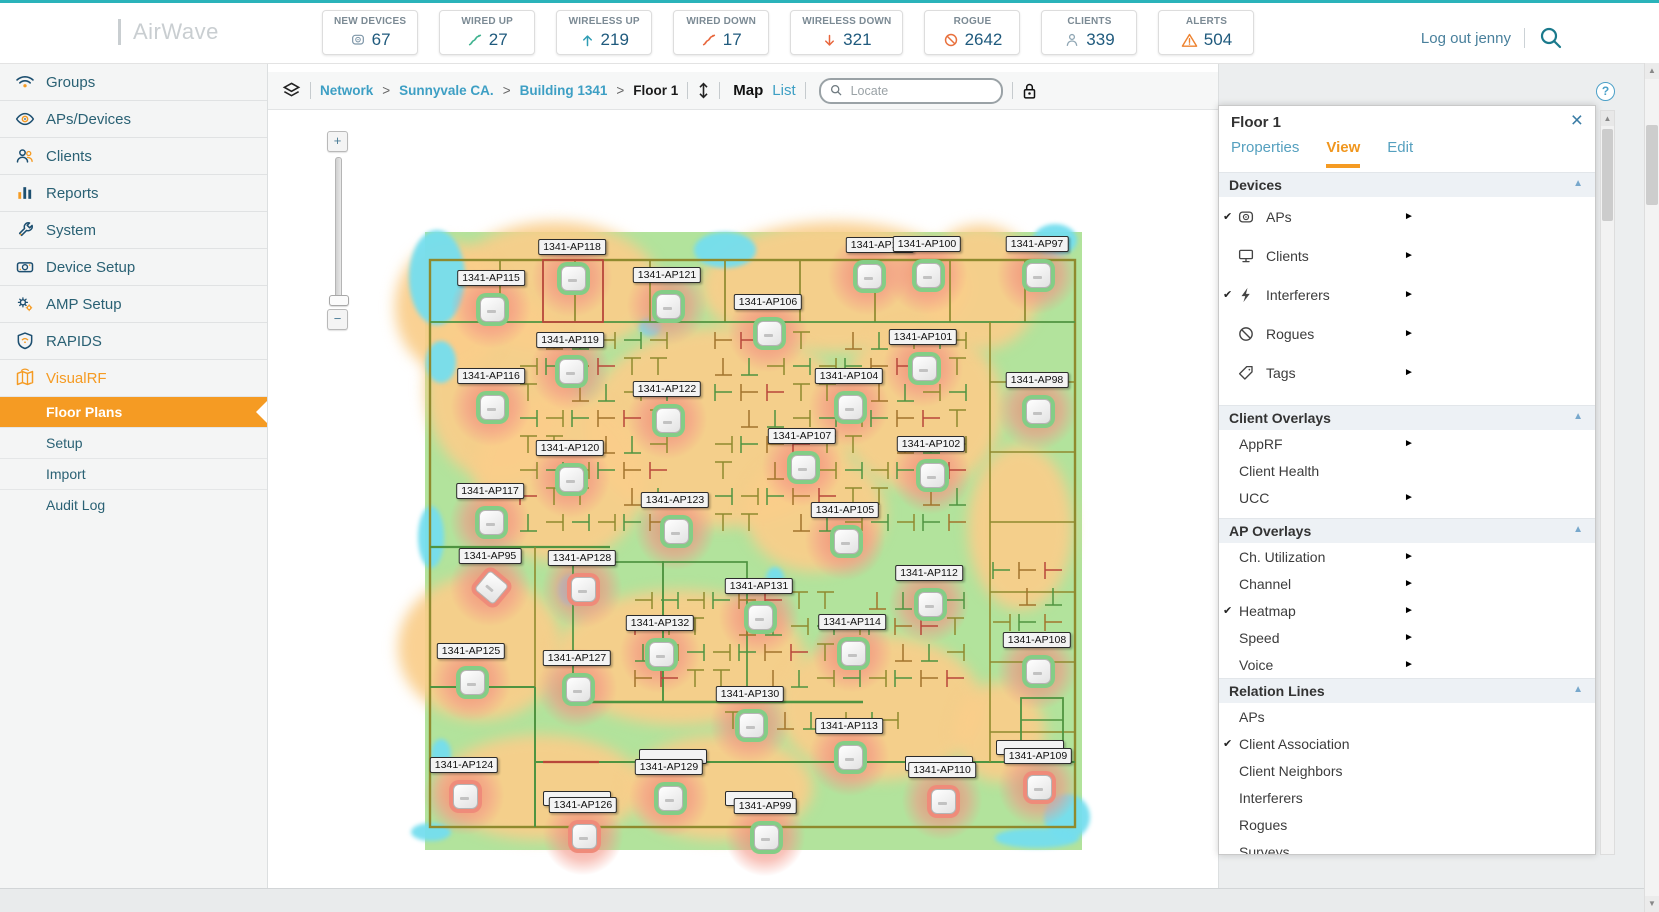 The width and height of the screenshot is (1659, 912). What do you see at coordinates (847, 32) in the screenshot?
I see `stat-box-wireless-down: WIRELESS DOWN 321` at bounding box center [847, 32].